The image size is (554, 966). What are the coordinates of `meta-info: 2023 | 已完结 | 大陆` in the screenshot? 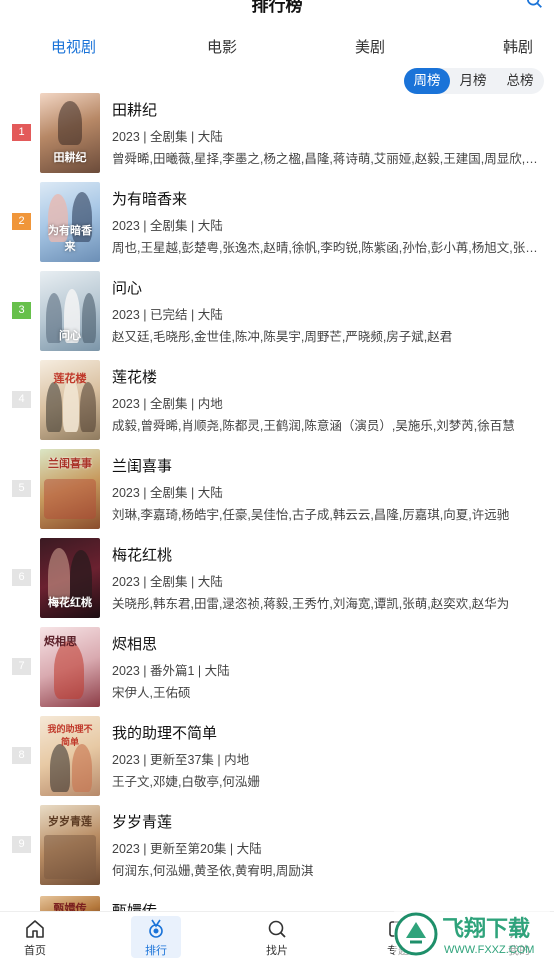 It's located at (167, 315).